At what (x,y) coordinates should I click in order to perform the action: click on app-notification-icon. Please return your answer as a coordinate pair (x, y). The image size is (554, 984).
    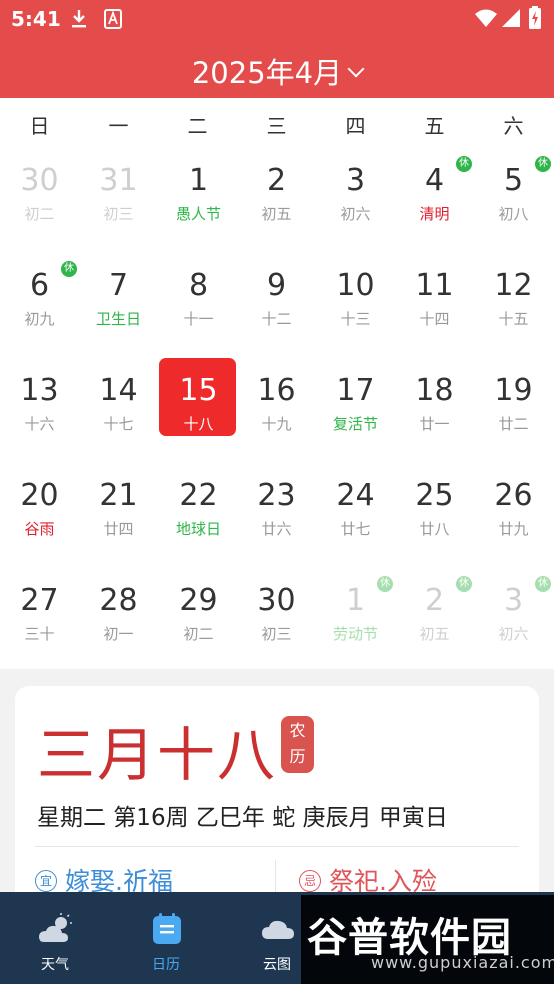
    Looking at the image, I should click on (113, 19).